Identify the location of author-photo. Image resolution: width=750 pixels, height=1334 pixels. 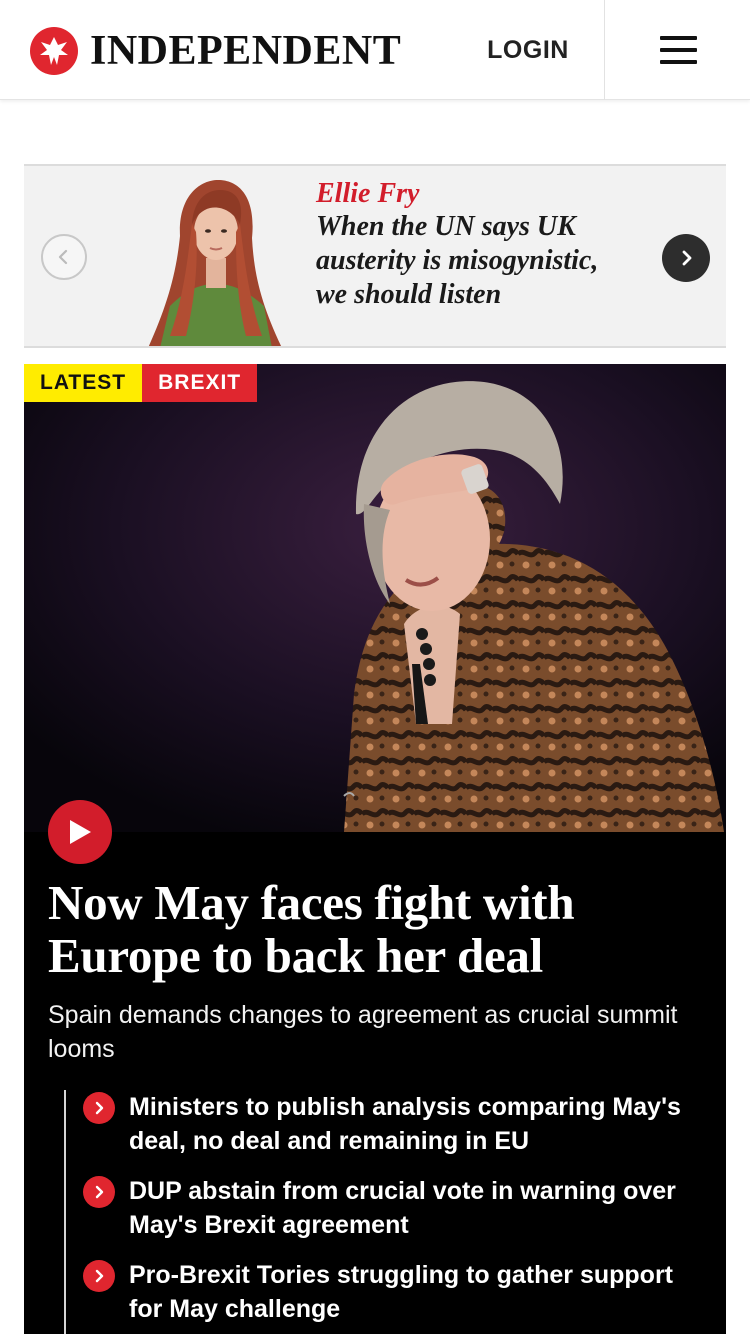
(215, 261).